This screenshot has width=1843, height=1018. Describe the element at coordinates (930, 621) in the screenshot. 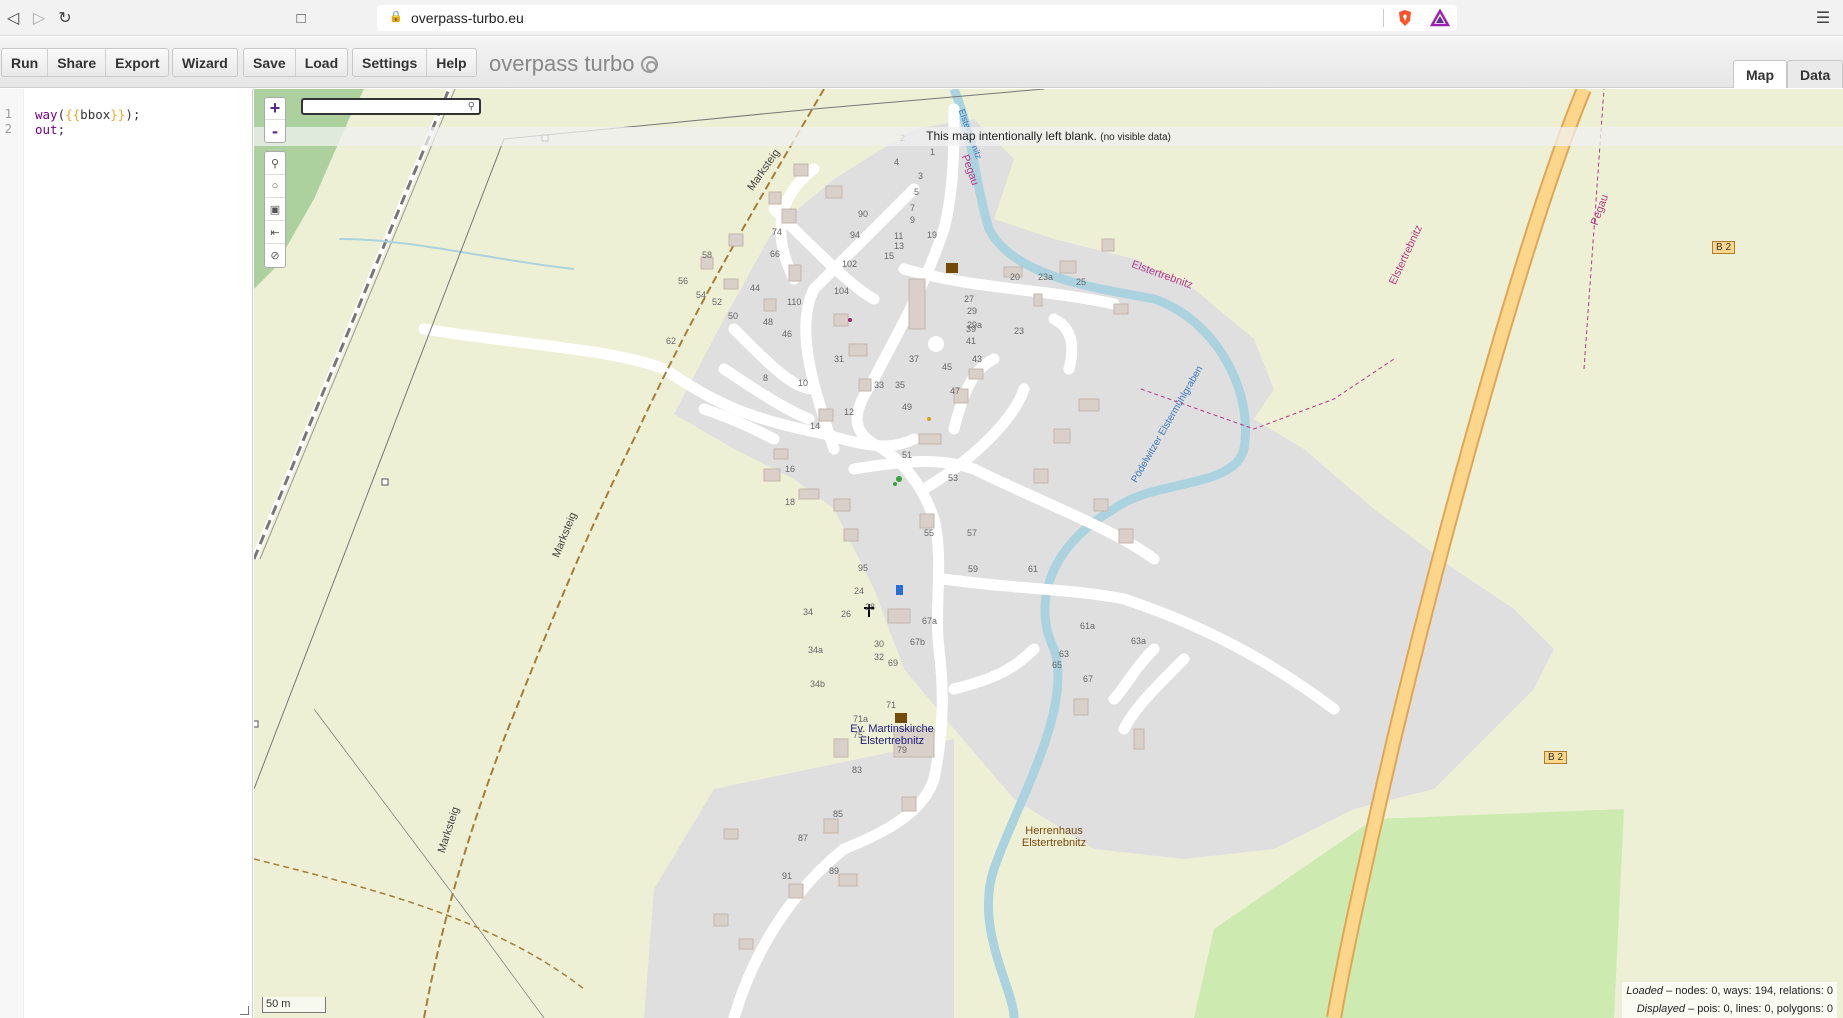

I see `house-number: 67a` at that location.